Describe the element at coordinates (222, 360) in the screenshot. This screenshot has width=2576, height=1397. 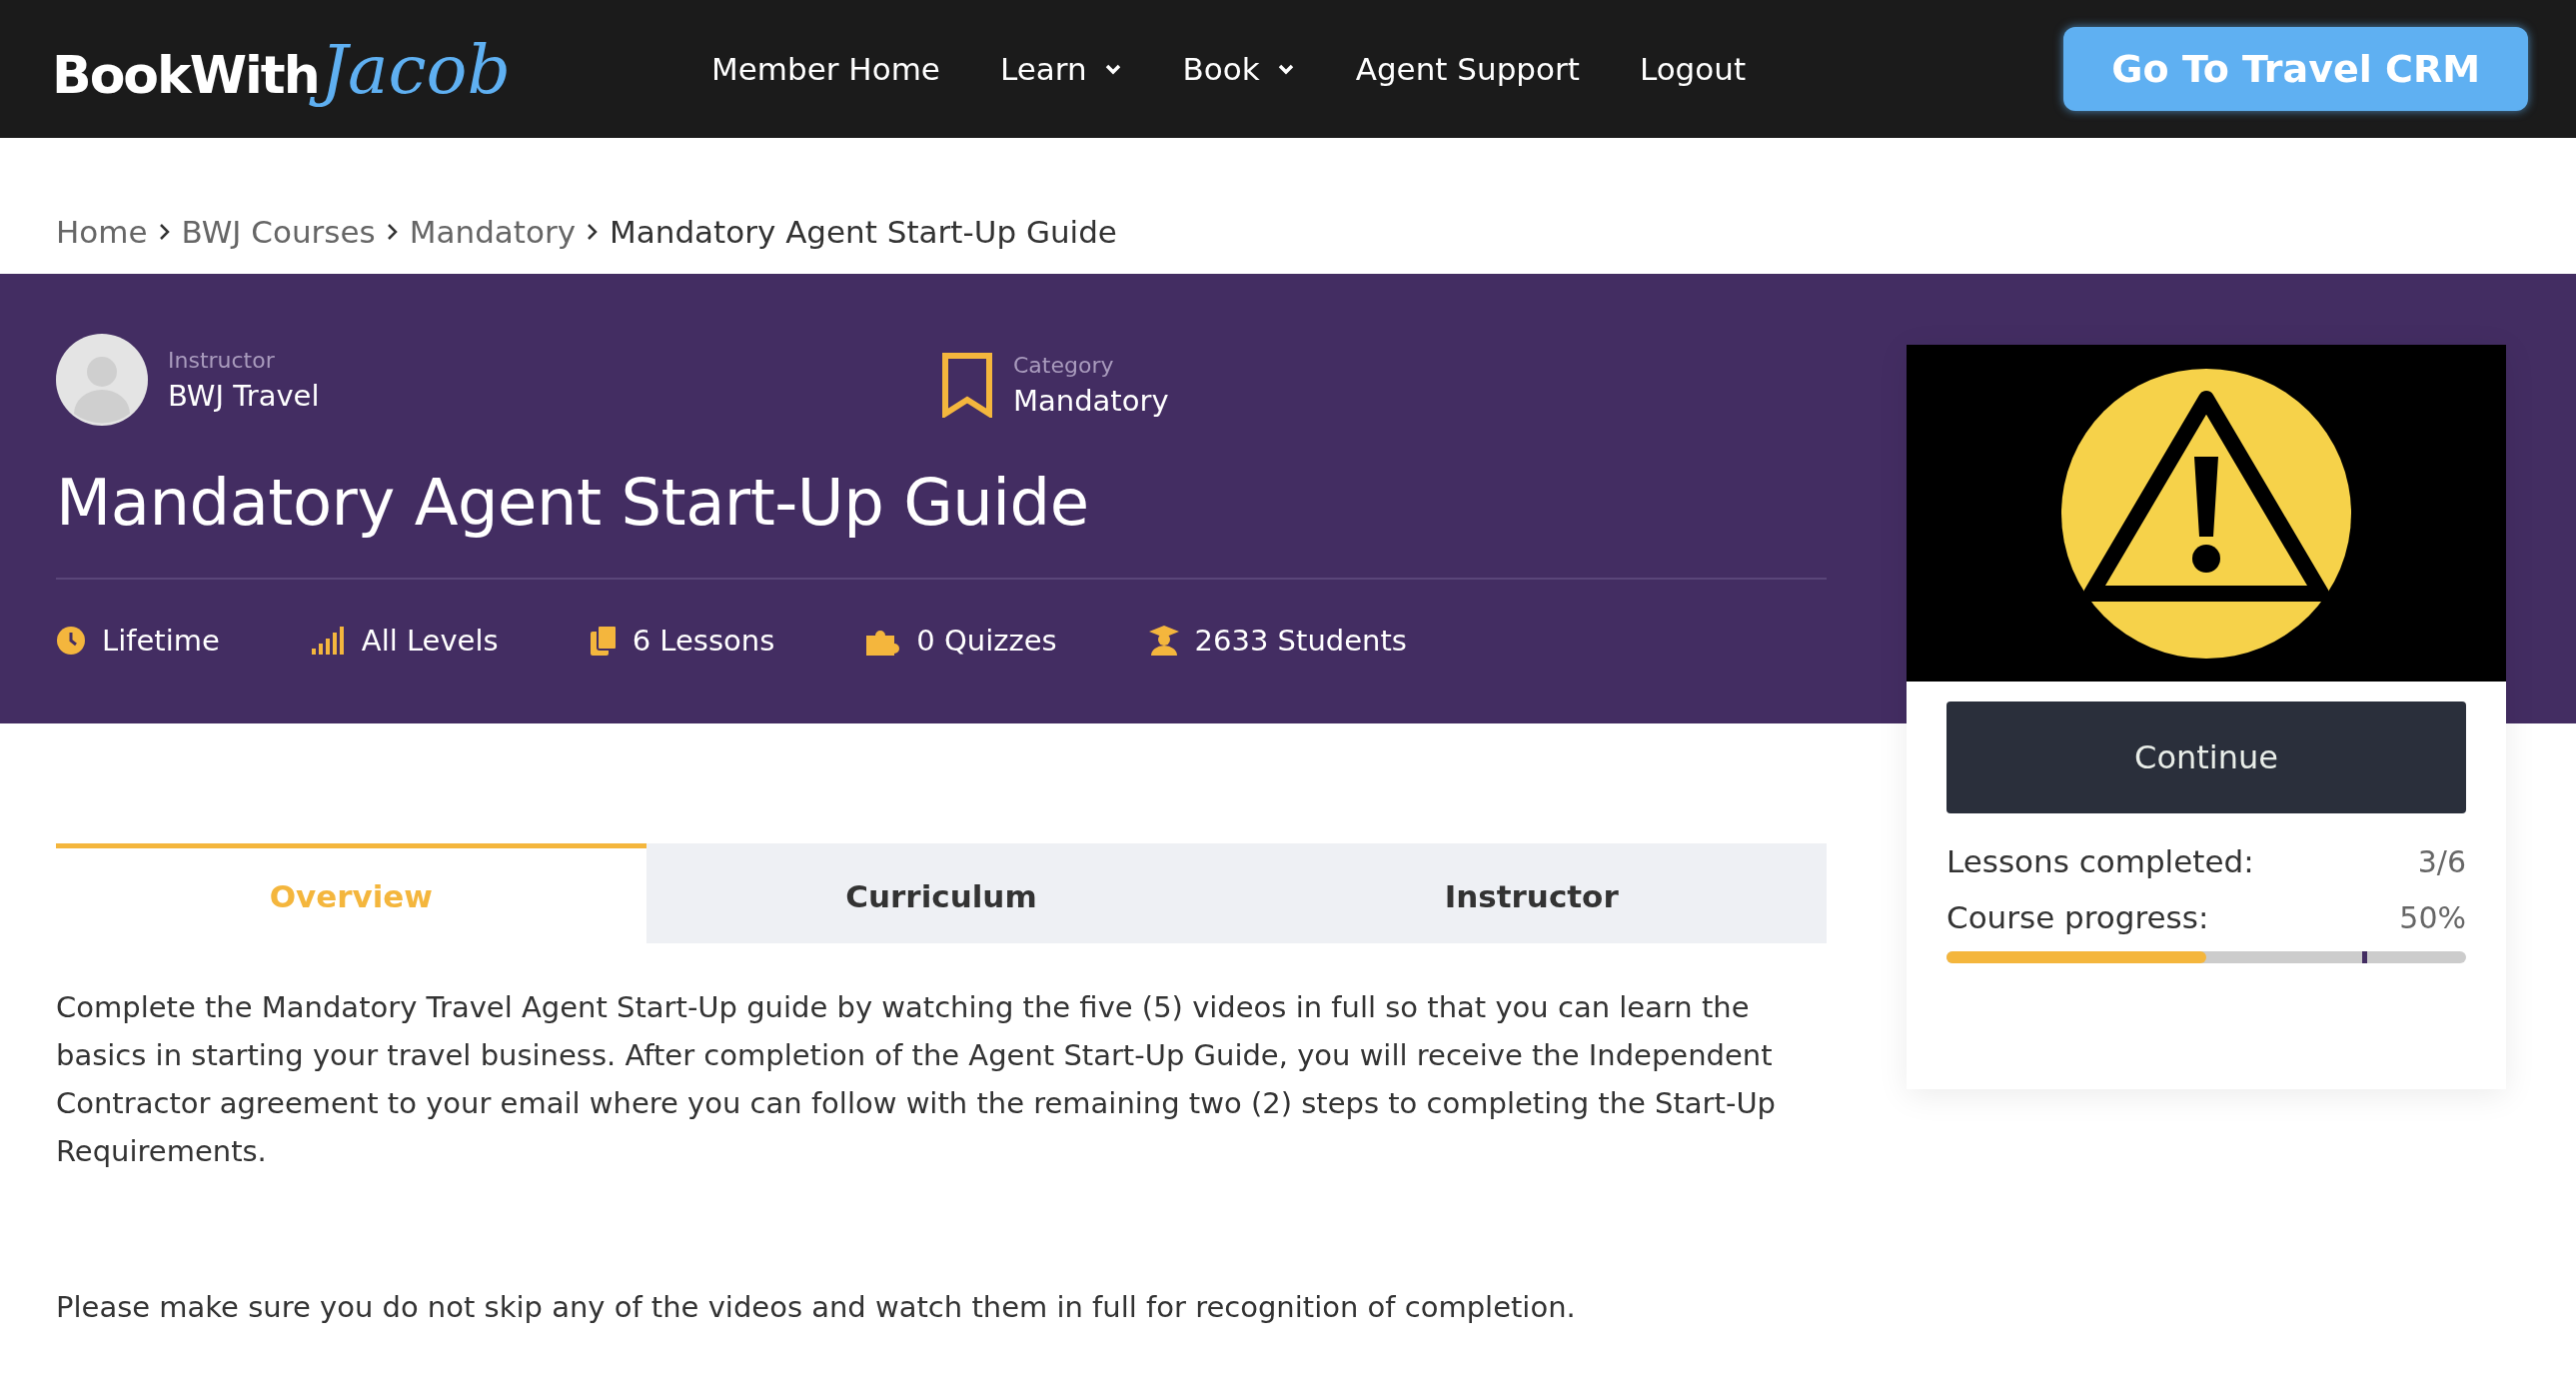
I see `instructor-label: Instructor` at that location.